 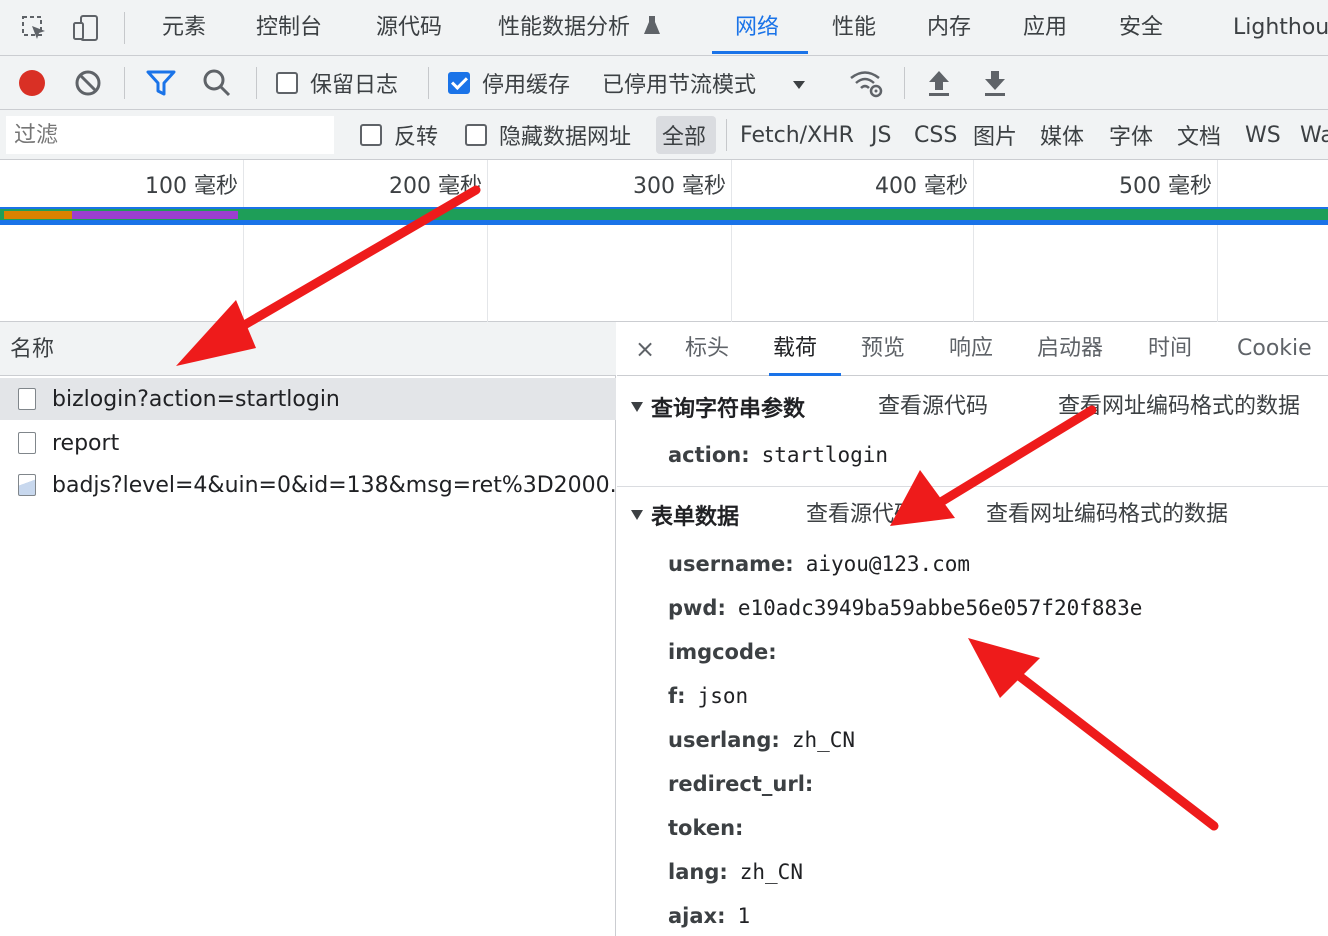 I want to click on hide-data-urls-checkbox: 隐藏数据网址, so click(x=548, y=135).